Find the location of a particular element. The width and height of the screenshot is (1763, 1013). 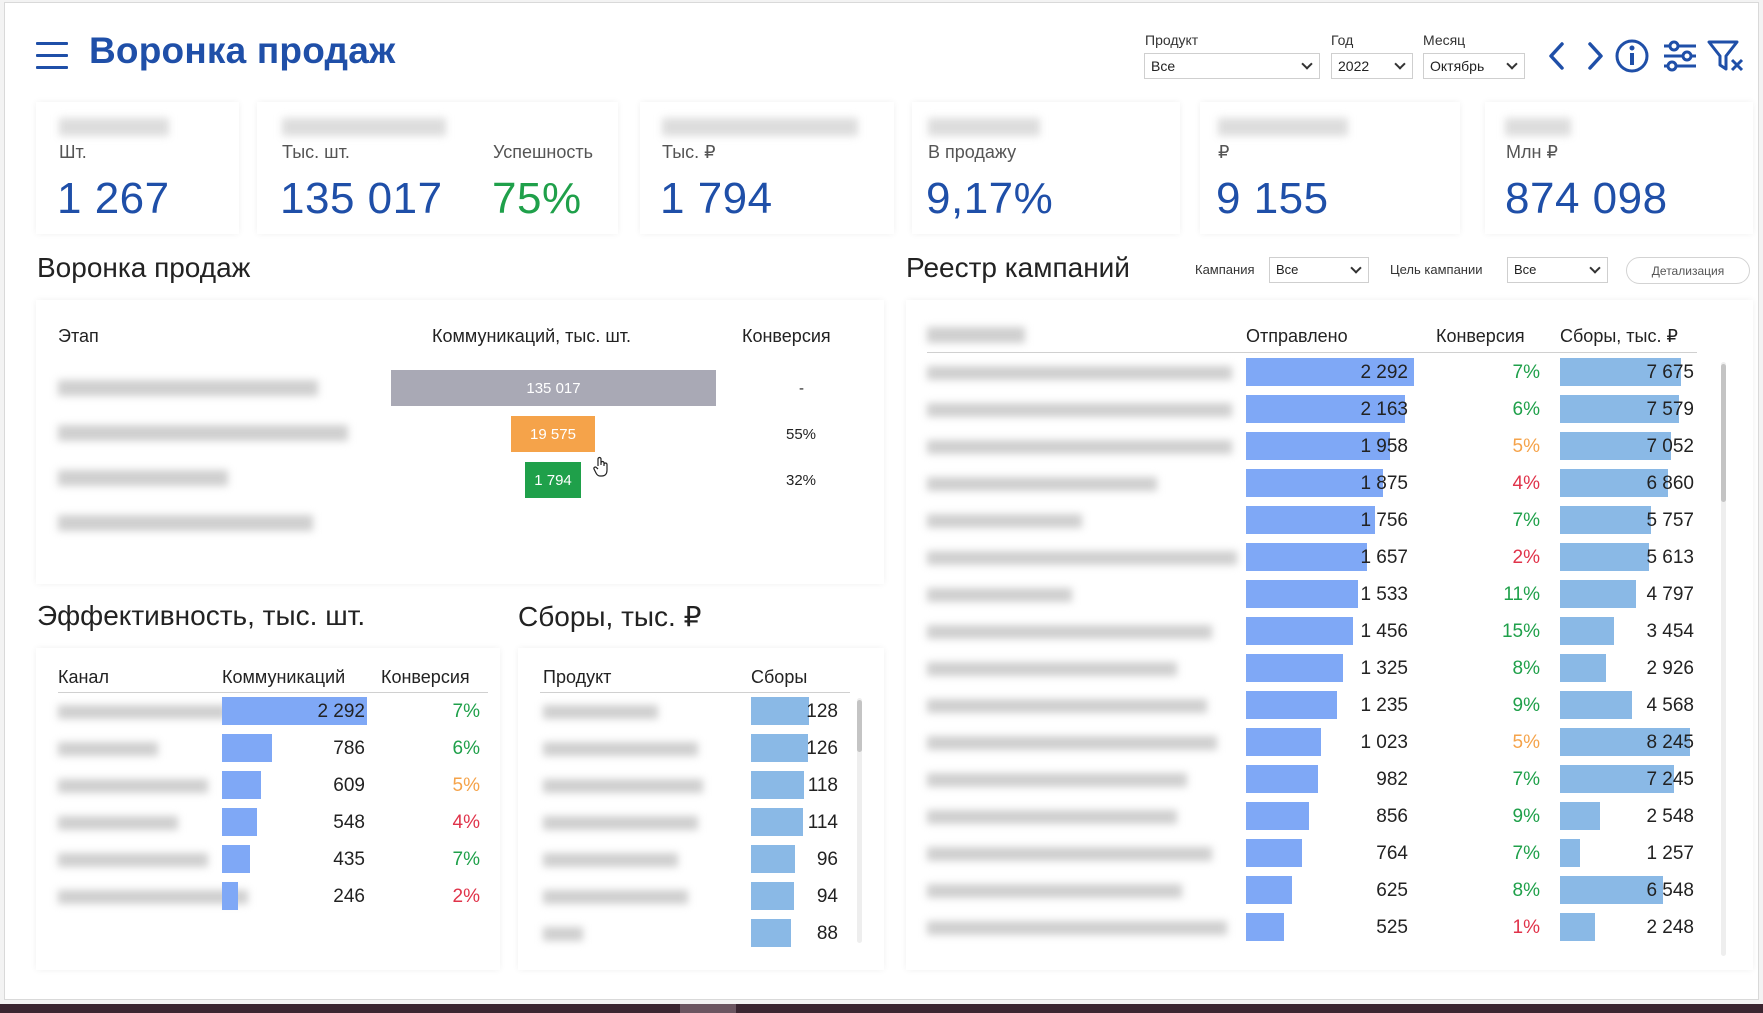

month-dropdown-value: Октябрь is located at coordinates (1457, 66).